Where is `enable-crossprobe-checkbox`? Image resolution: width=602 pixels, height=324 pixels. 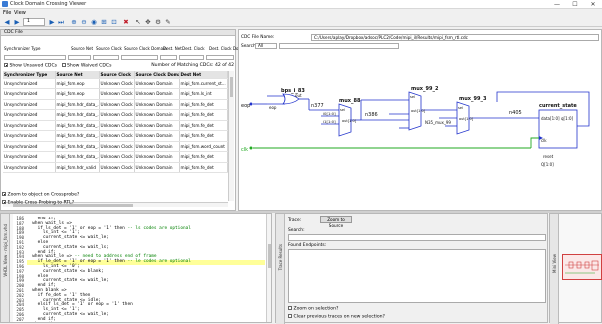
enable-crossprobe-checkbox is located at coordinates (4, 202).